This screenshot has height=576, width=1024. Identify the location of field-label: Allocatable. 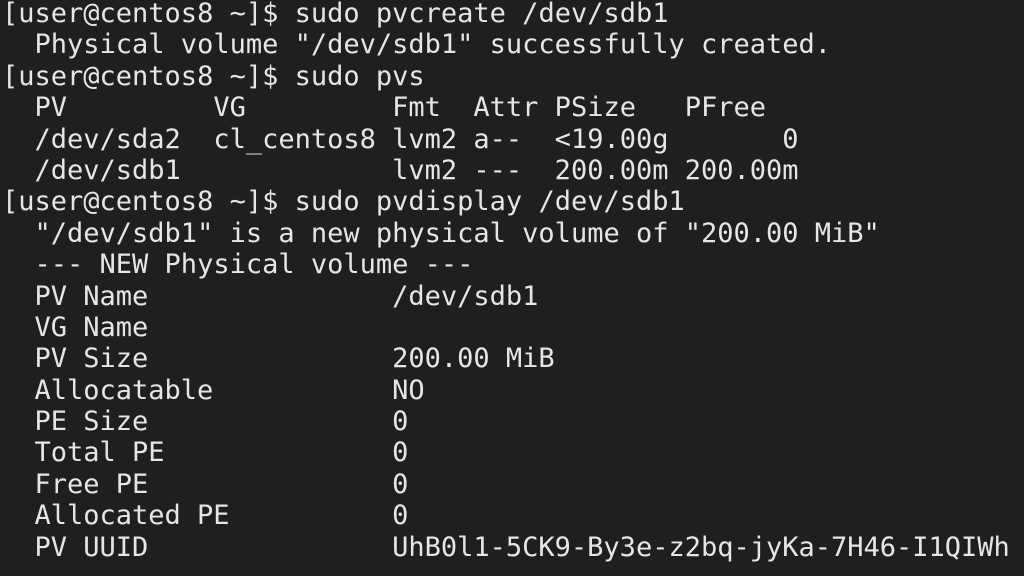
(124, 390).